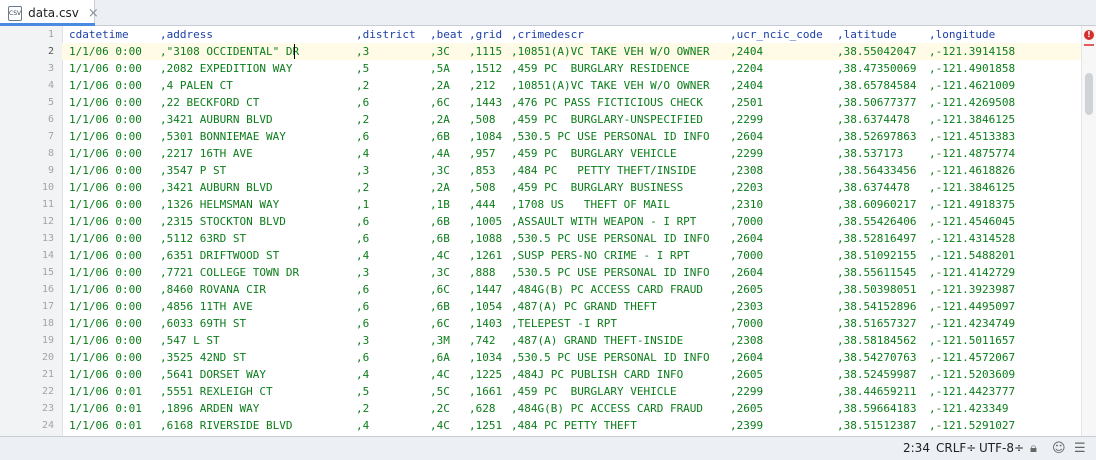  What do you see at coordinates (604, 170) in the screenshot?
I see `cell-crimedescr: ,484 PC PETTY THEFT/INSIDE` at bounding box center [604, 170].